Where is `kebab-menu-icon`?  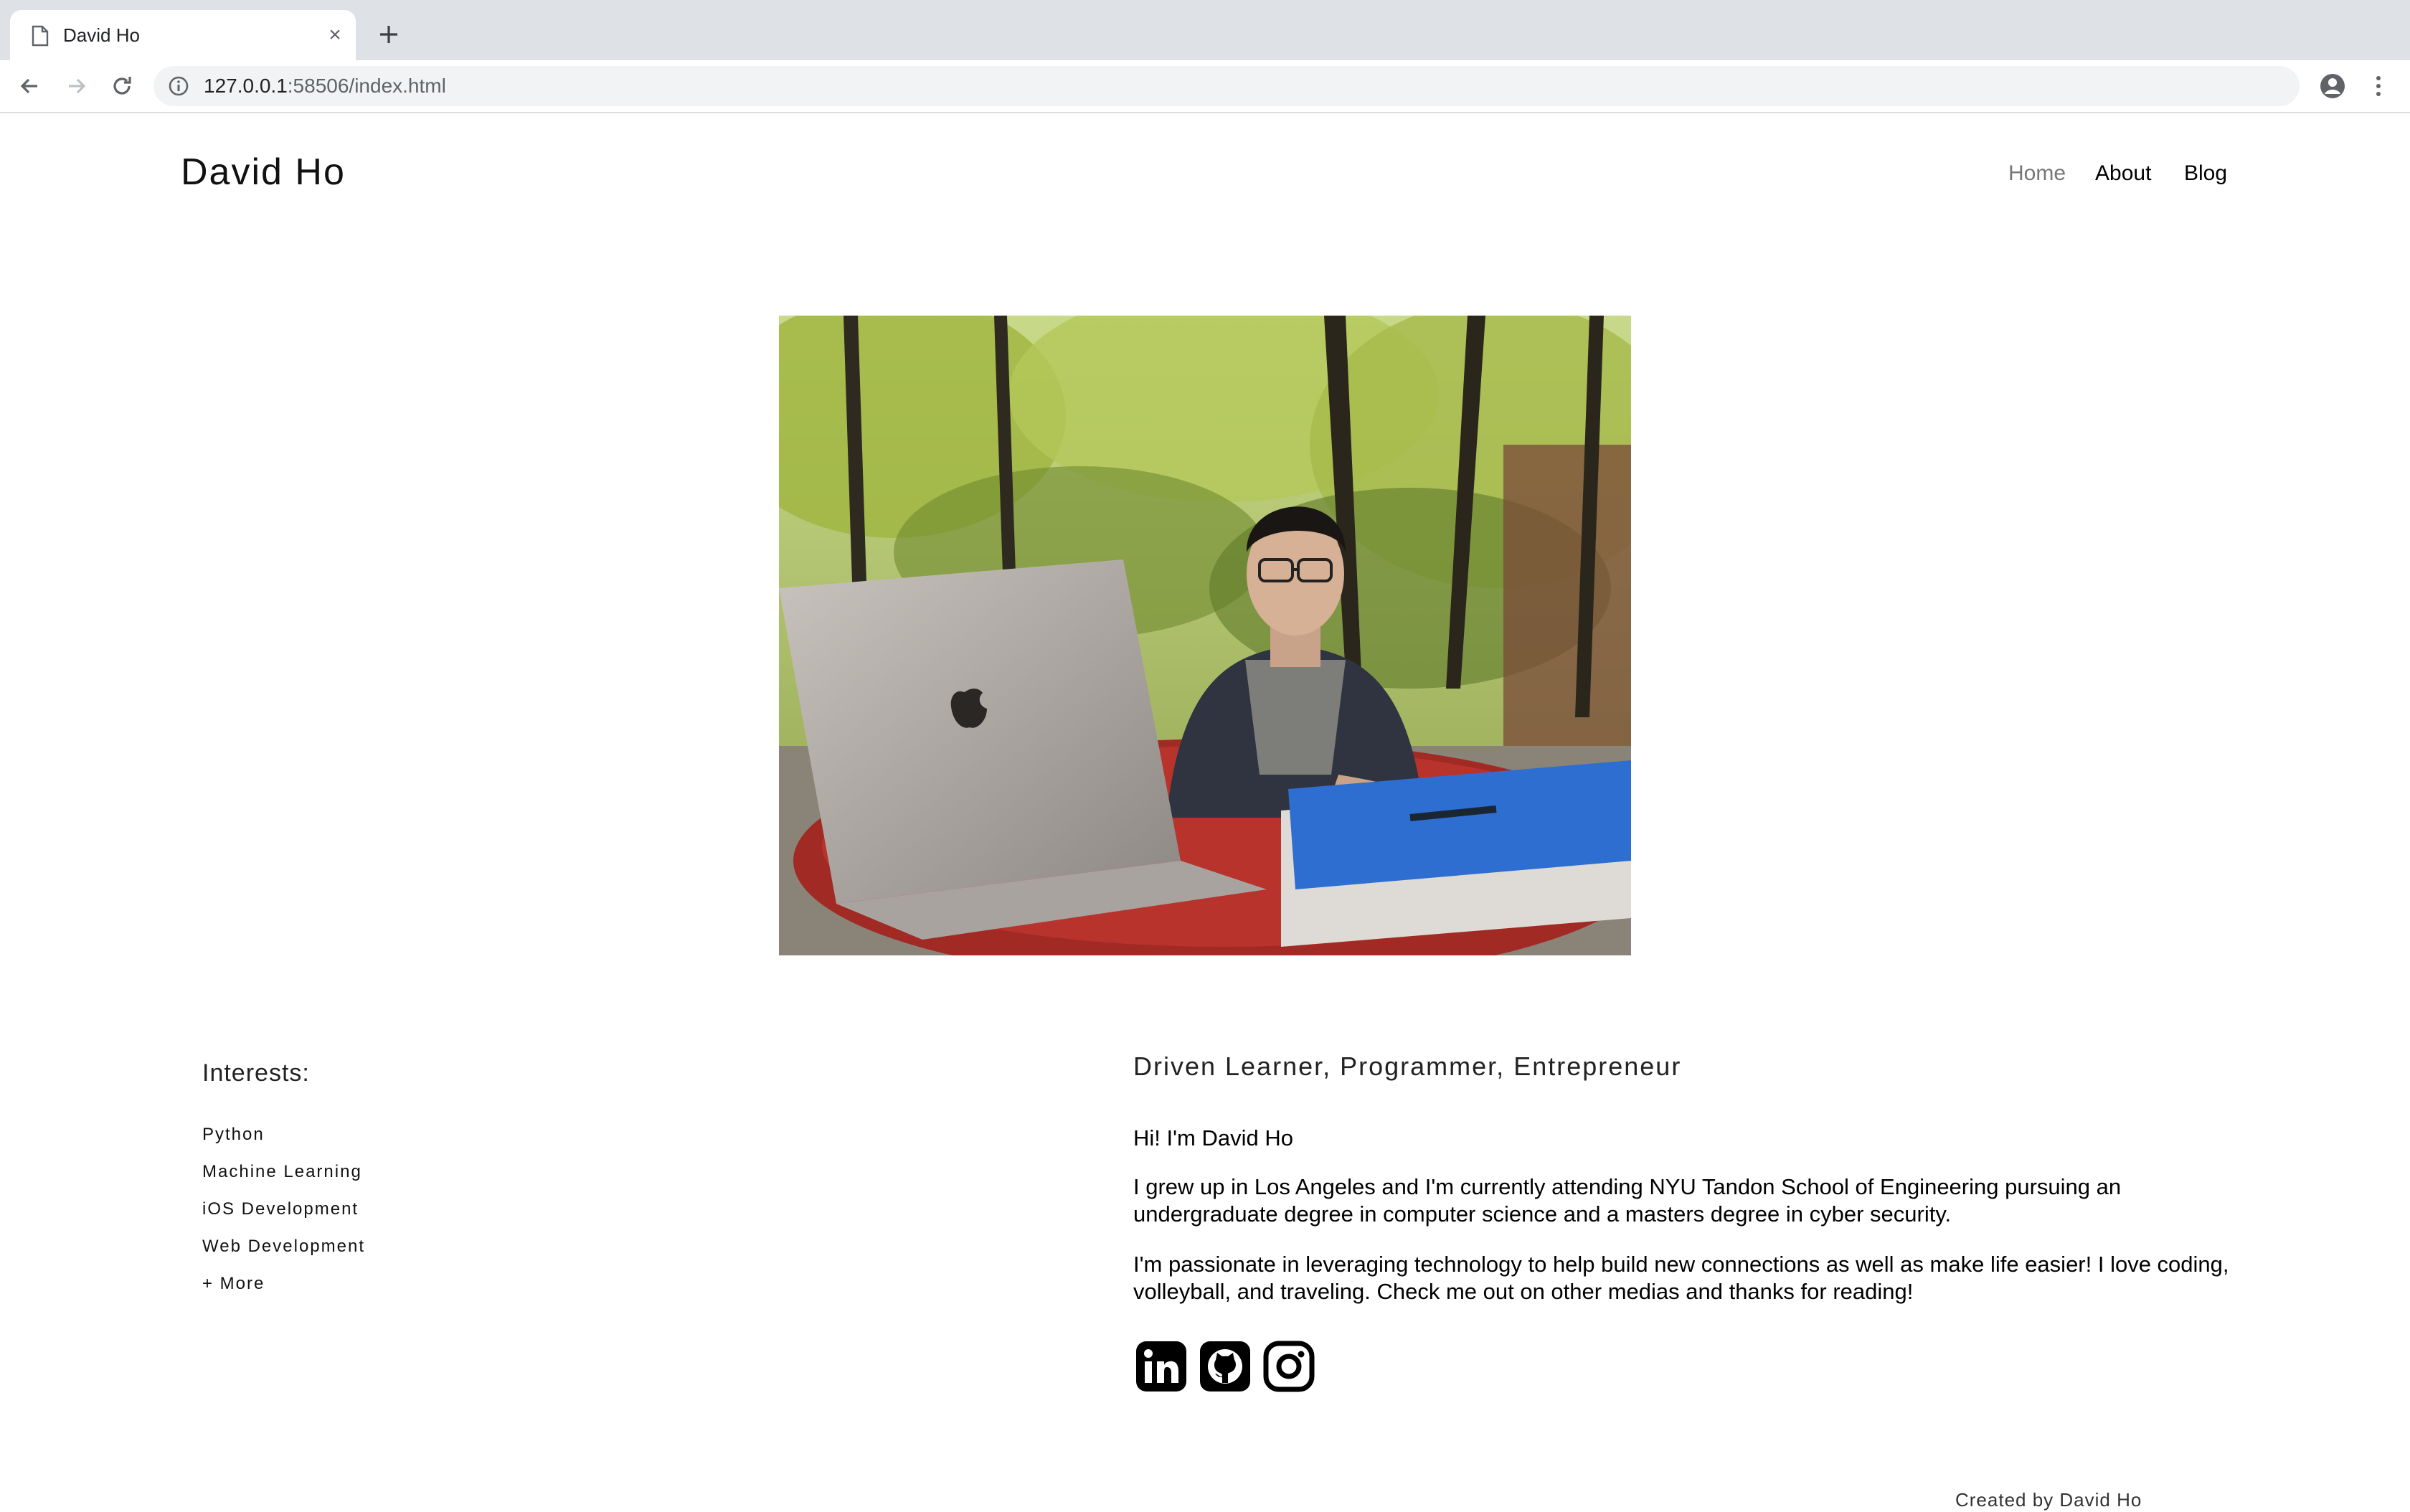 kebab-menu-icon is located at coordinates (2378, 86).